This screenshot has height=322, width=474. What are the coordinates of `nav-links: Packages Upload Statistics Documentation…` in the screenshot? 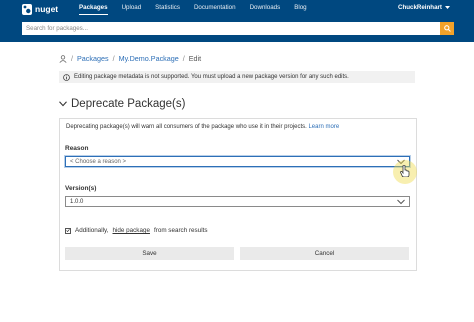 It's located at (193, 8).